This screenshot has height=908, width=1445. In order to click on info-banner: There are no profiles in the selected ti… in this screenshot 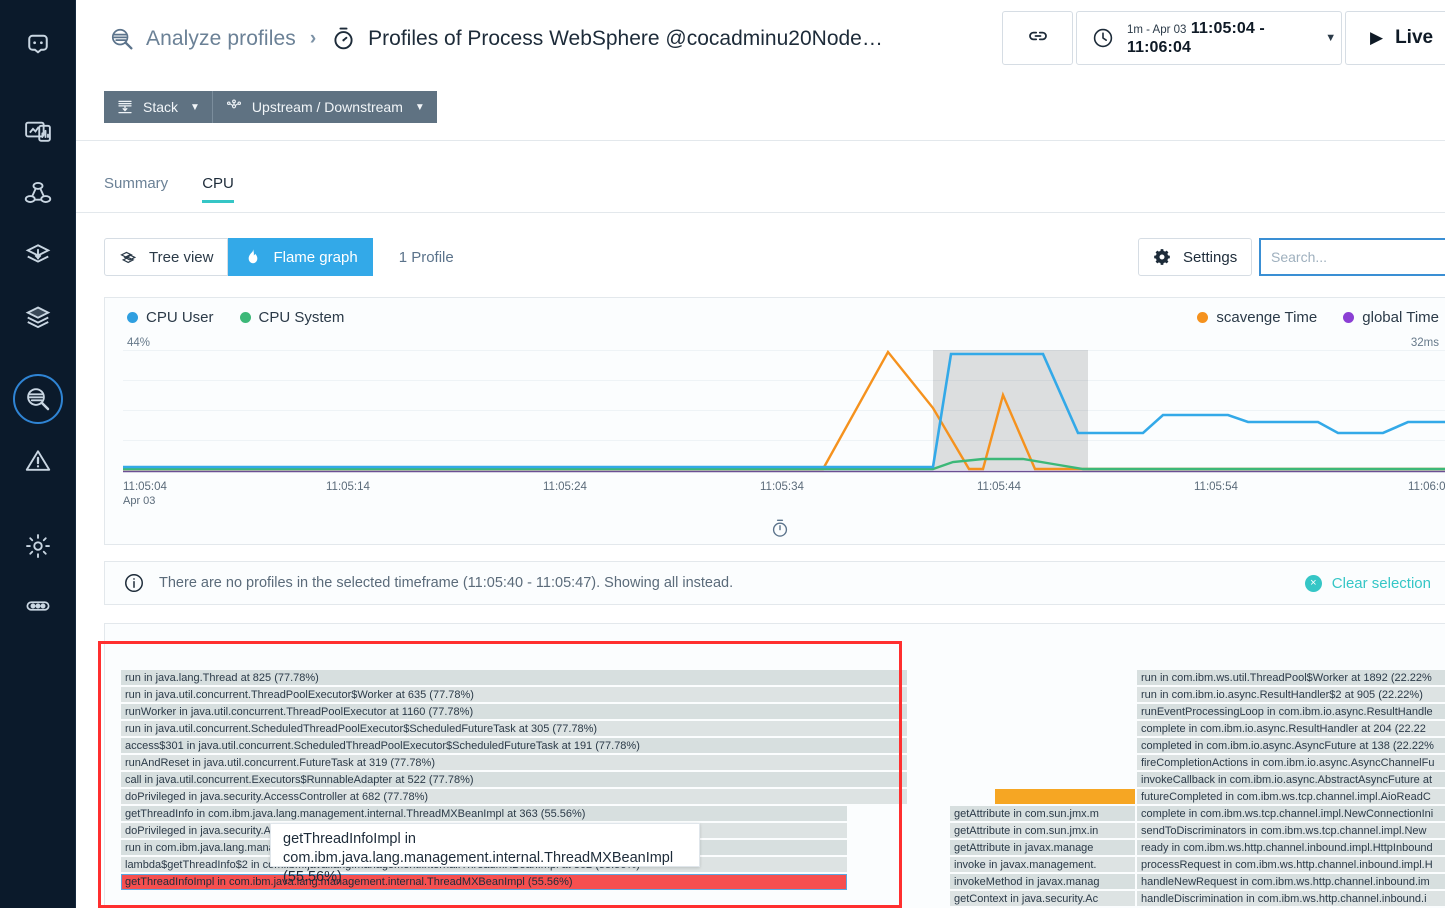, I will do `click(774, 583)`.